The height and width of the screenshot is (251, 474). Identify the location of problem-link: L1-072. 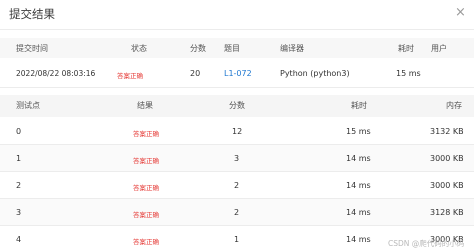
(238, 73).